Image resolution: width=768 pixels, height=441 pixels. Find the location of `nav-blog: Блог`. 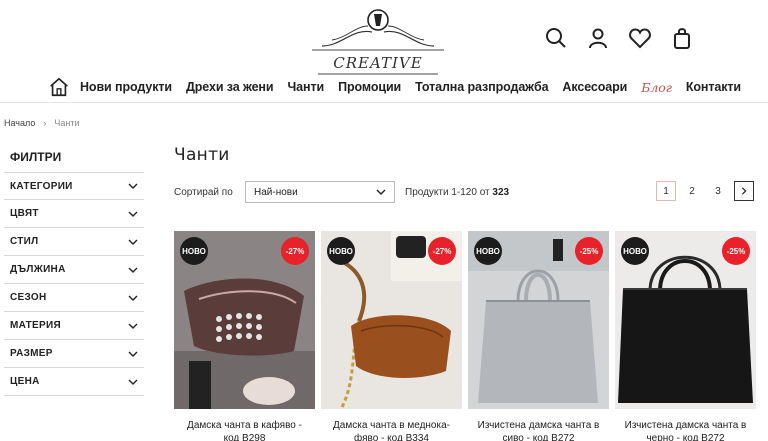

nav-blog: Блог is located at coordinates (656, 87).